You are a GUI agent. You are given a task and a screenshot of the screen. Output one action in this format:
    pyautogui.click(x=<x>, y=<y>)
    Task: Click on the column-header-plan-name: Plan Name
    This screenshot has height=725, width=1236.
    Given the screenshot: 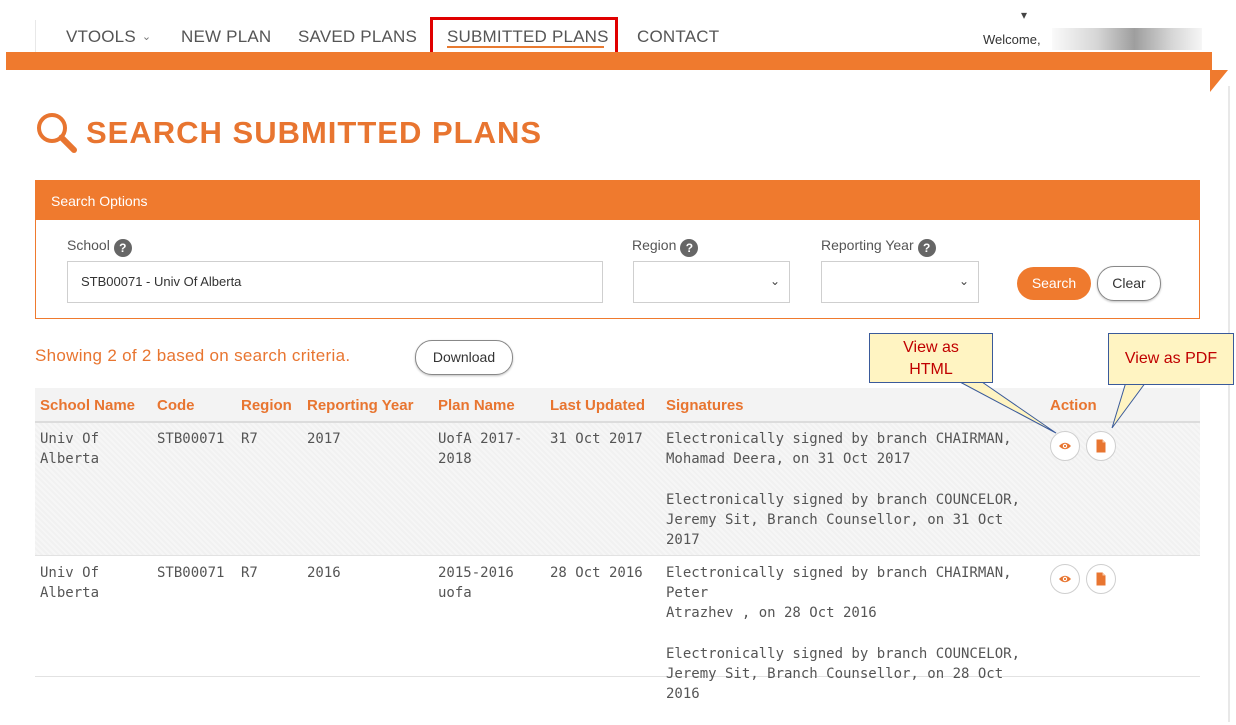 What is the action you would take?
    pyautogui.click(x=476, y=405)
    